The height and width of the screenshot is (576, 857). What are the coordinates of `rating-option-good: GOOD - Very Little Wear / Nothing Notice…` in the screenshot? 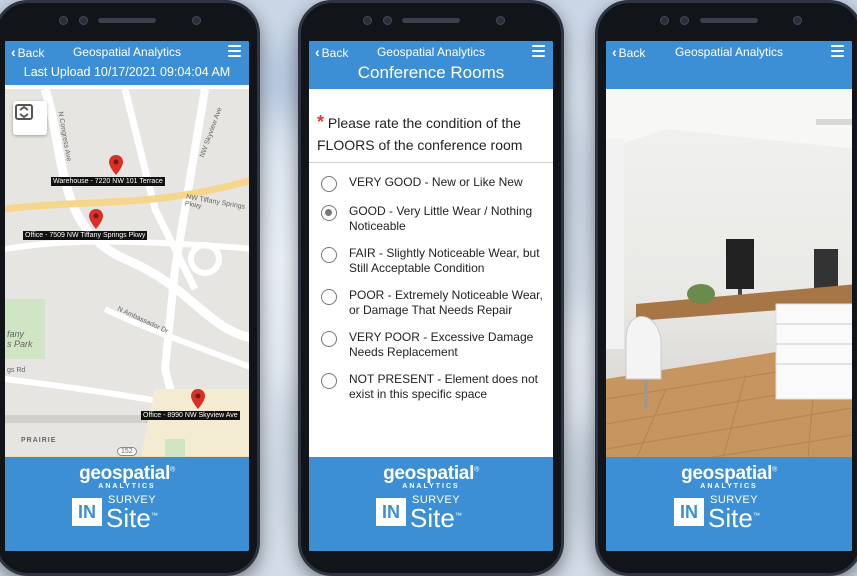 It's located at (431, 219).